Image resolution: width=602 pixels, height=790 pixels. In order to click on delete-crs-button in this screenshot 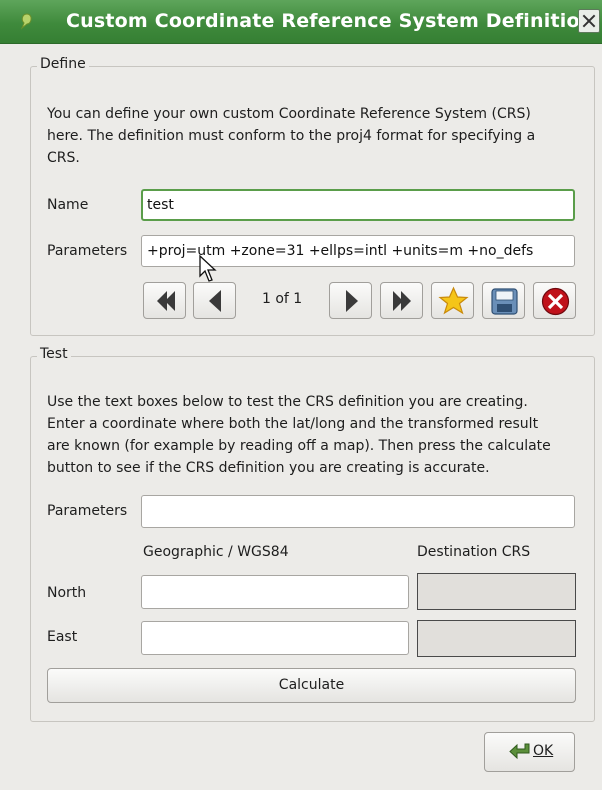, I will do `click(554, 300)`.